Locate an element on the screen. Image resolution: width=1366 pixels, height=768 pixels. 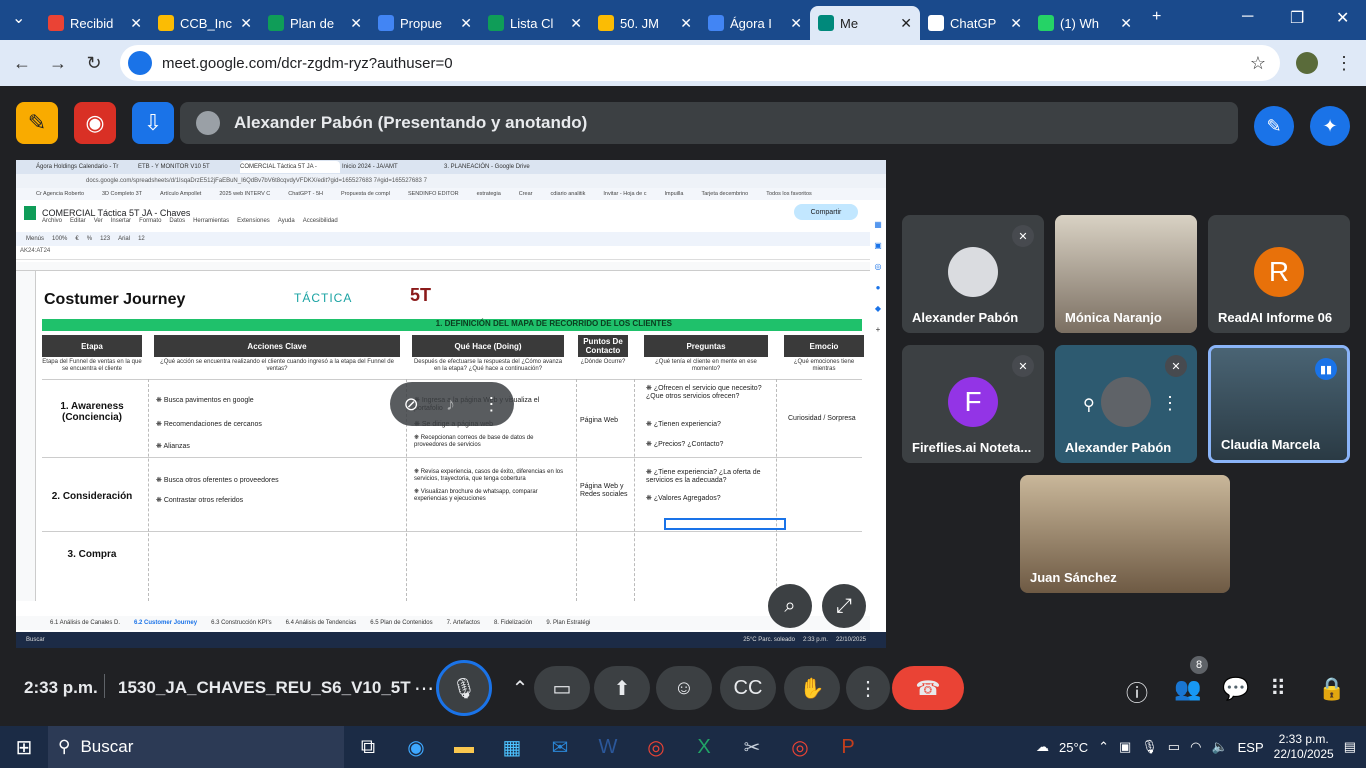
mail-icon: ✉ is located at coordinates (560, 747).